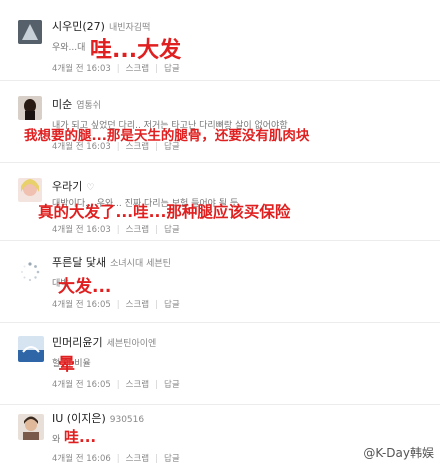 The height and width of the screenshot is (467, 440). Describe the element at coordinates (167, 136) in the screenshot. I see `translation-overlay: 我想要的腿...那是天生的腿骨，还要没有肌肉块` at that location.